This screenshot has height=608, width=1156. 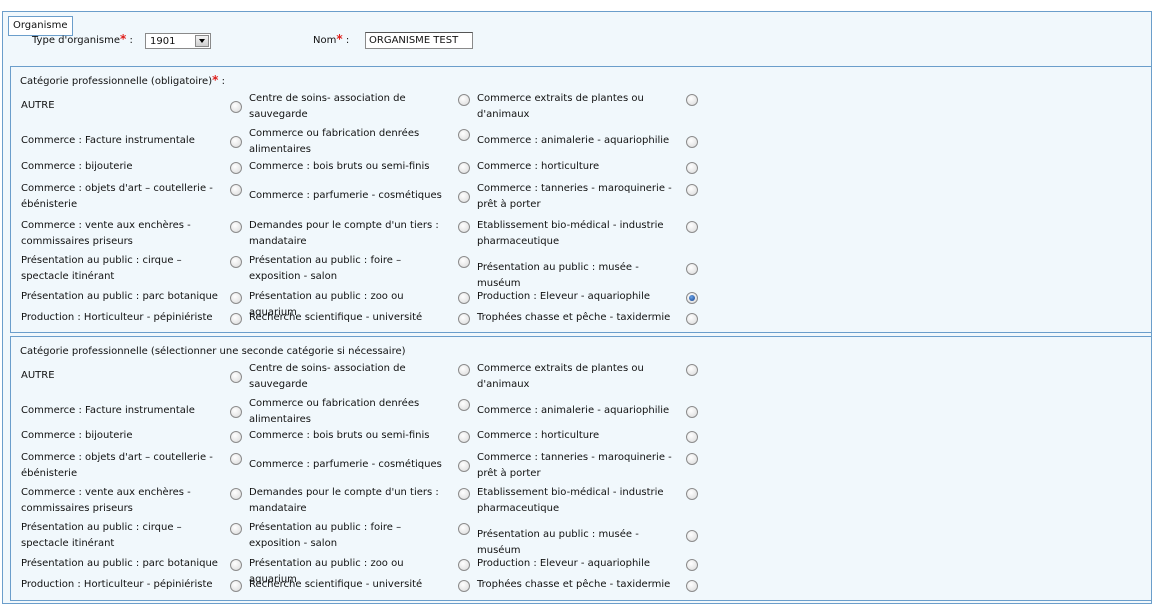 I want to click on nom-input, so click(x=419, y=40).